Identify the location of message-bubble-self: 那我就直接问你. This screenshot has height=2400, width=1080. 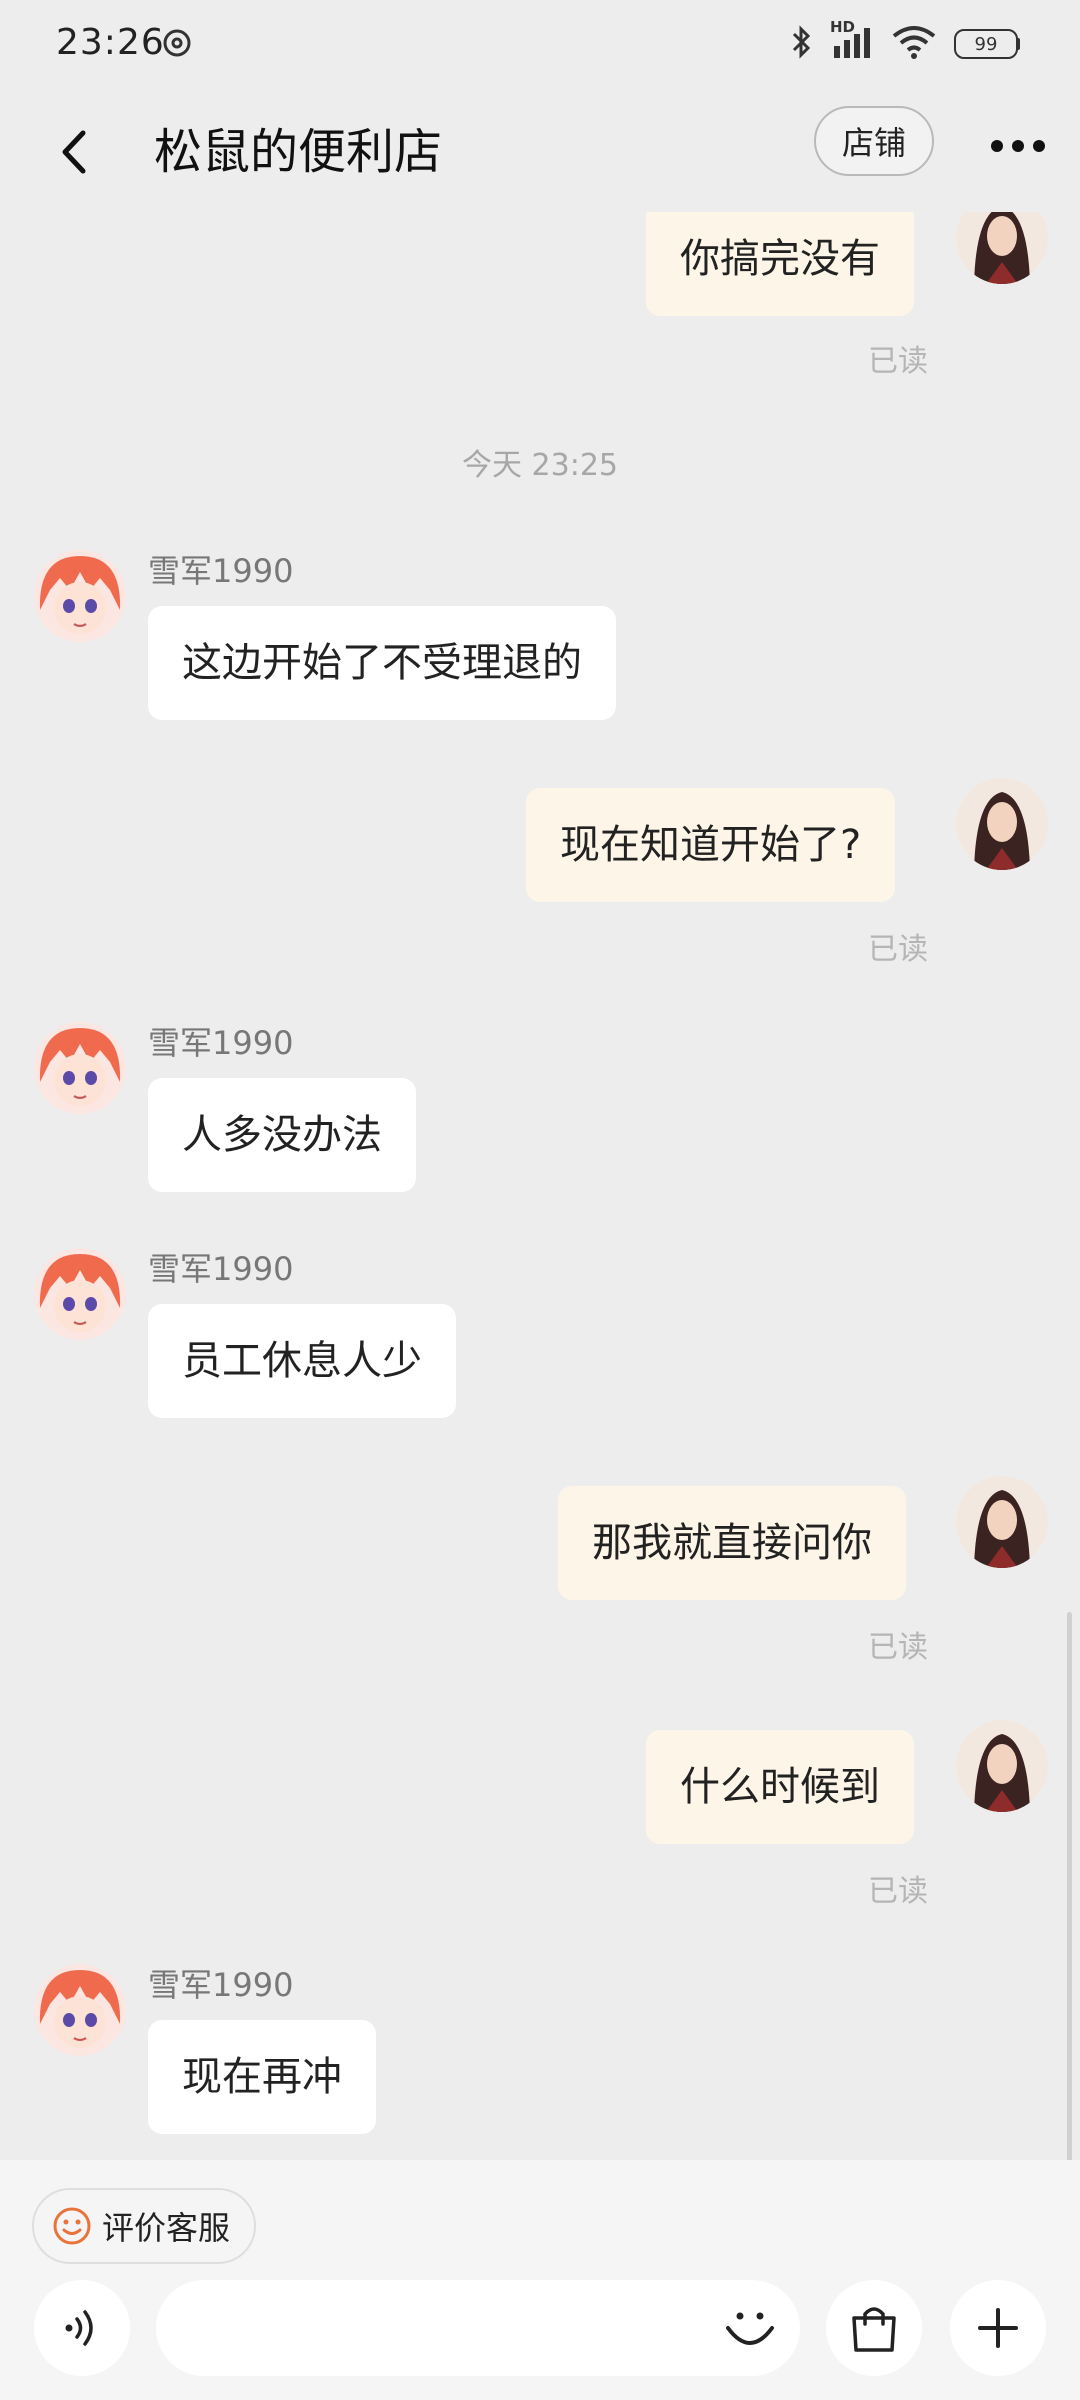
(732, 1543).